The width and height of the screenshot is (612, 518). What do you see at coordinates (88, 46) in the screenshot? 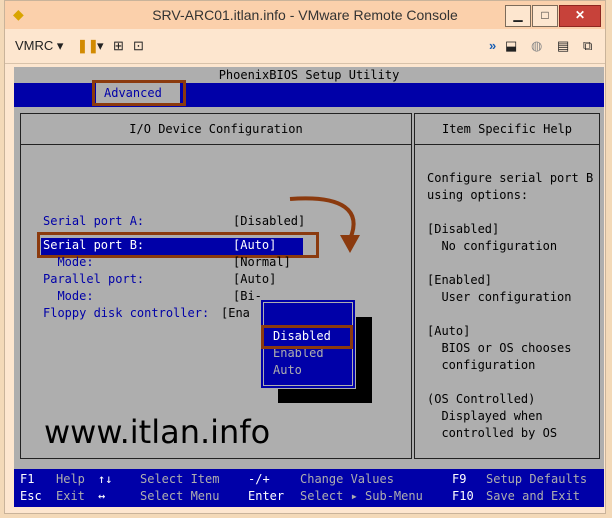
I see `pause-icon: ❚❚` at bounding box center [88, 46].